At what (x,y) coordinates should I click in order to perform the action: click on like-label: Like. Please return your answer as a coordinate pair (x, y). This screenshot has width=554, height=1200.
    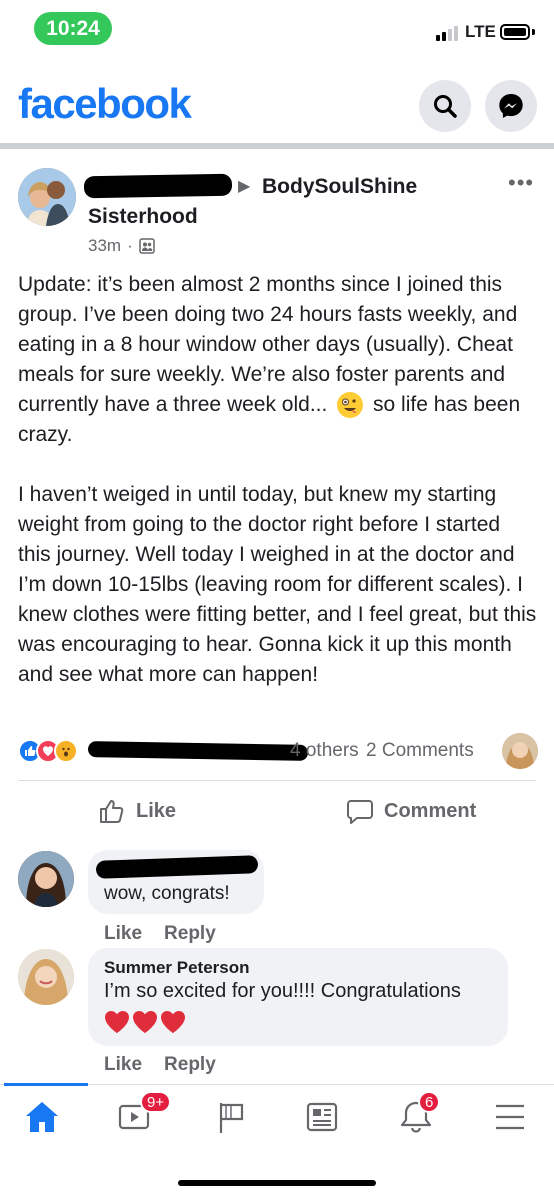
    Looking at the image, I should click on (156, 810).